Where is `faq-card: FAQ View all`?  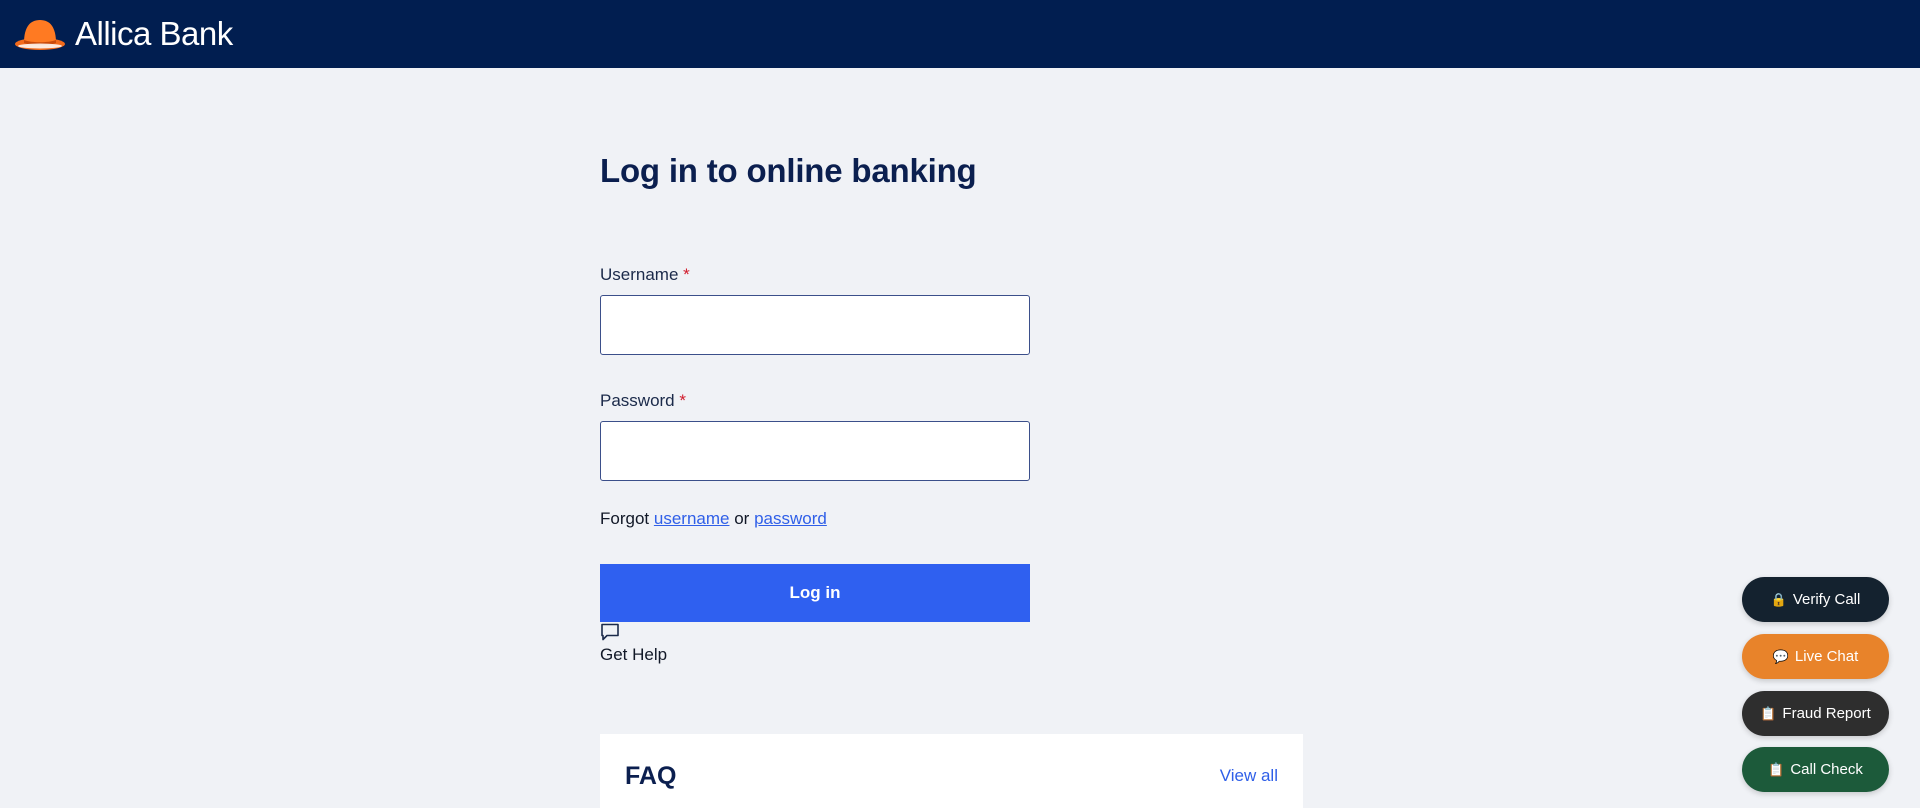
faq-card: FAQ View all is located at coordinates (951, 771).